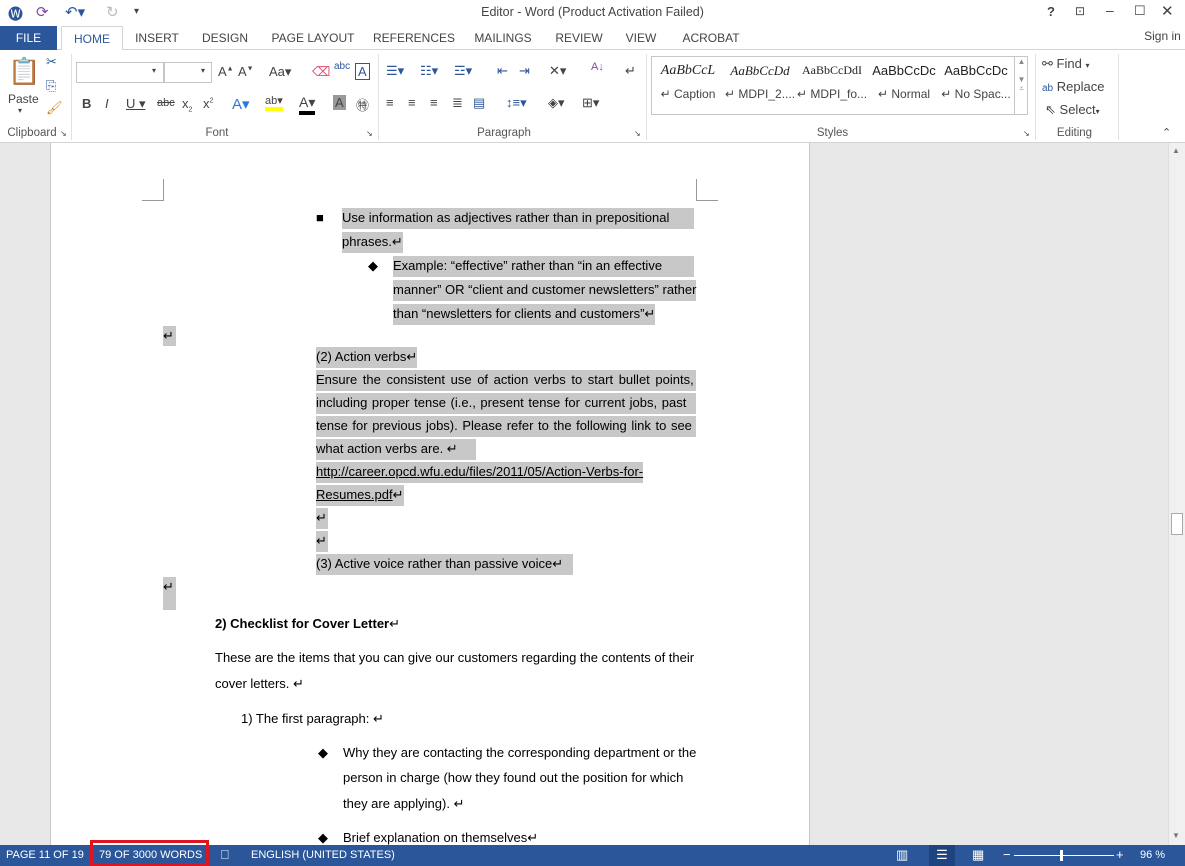 This screenshot has width=1185, height=866. Describe the element at coordinates (902, 855) in the screenshot. I see `read-mode-icon: ▥` at that location.